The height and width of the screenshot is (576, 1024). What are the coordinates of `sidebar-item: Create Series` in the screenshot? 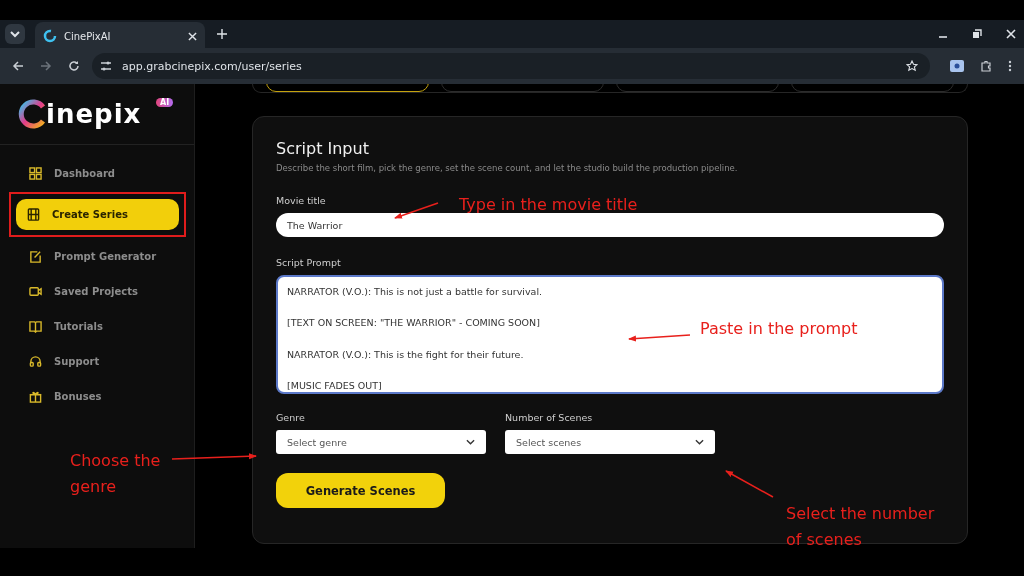 It's located at (97, 214).